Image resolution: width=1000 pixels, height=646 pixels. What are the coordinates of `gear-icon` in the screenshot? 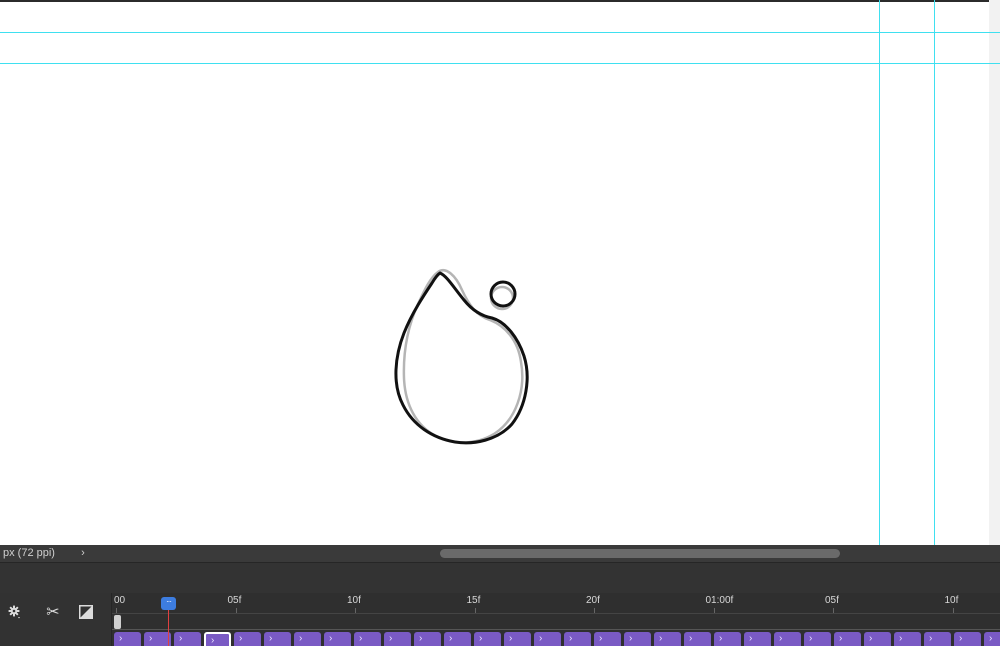 It's located at (15, 612).